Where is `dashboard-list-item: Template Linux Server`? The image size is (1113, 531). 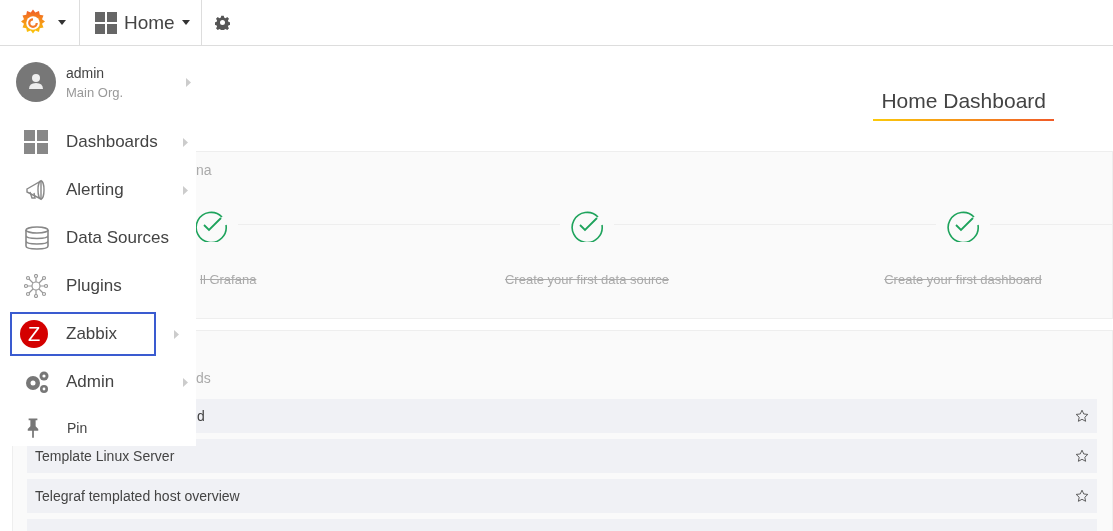
dashboard-list-item: Template Linux Server is located at coordinates (562, 456).